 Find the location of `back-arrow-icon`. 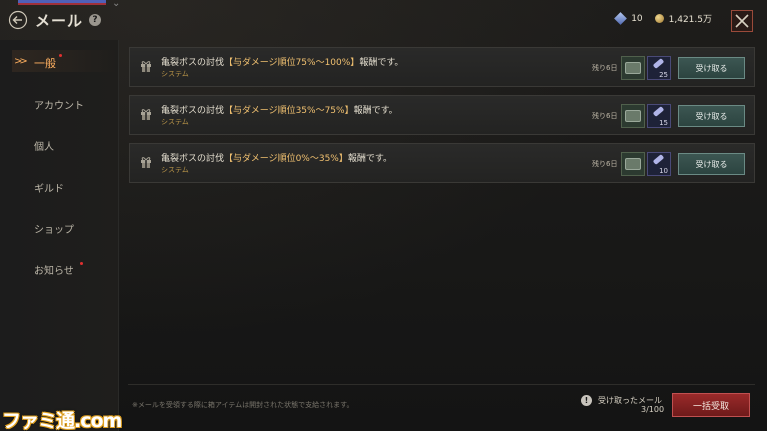

back-arrow-icon is located at coordinates (18, 20).